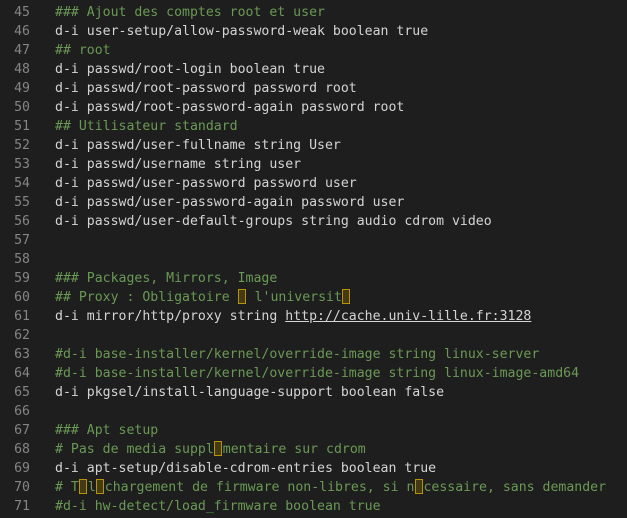  I want to click on line-content: ### Packages, Mirrors, Image, so click(166, 278).